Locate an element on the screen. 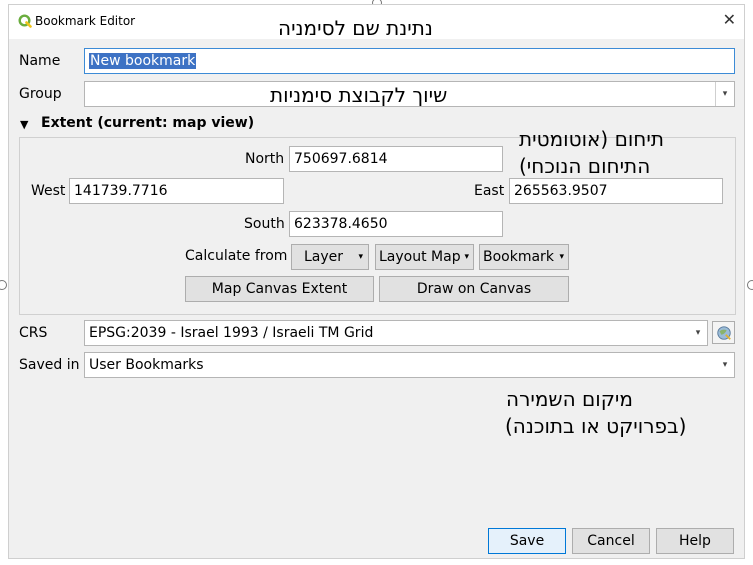  saved-in-label: Saved in is located at coordinates (49, 365).